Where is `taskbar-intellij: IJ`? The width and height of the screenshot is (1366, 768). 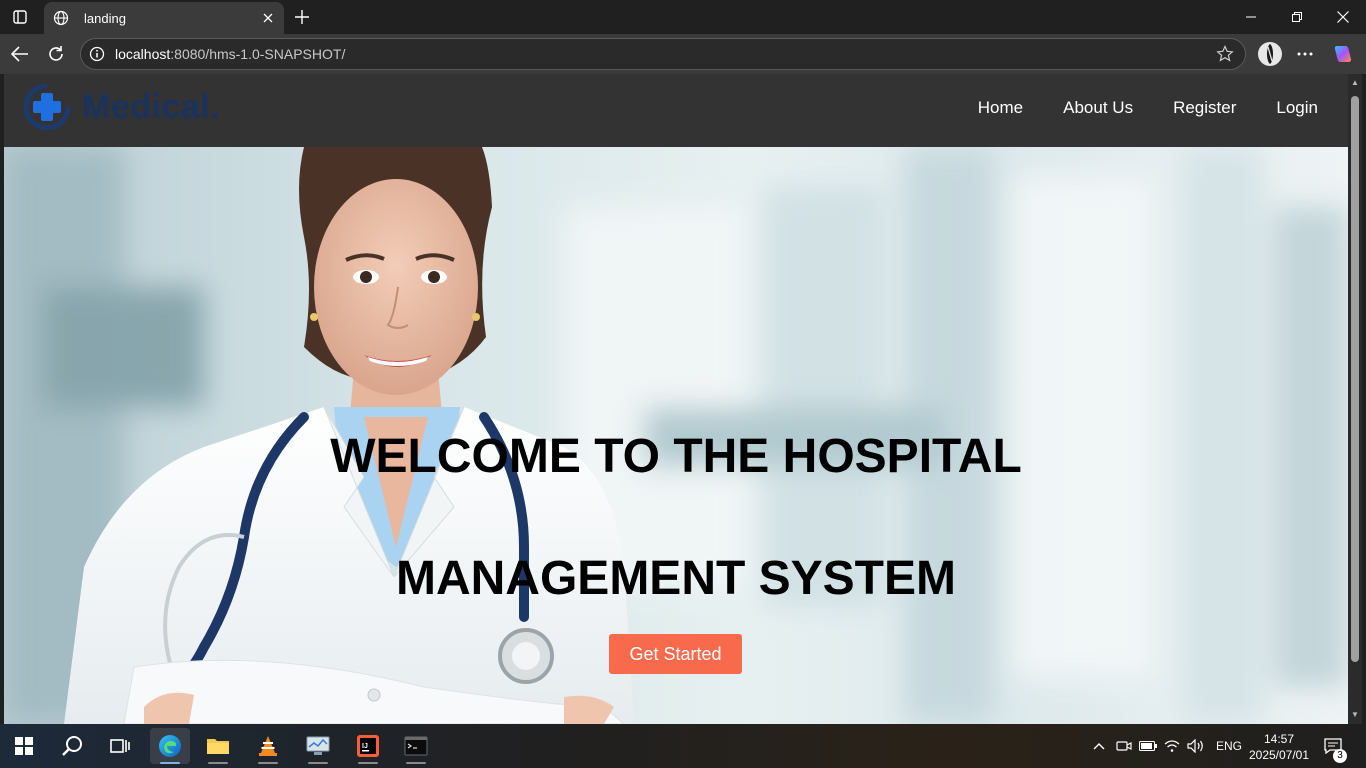
taskbar-intellij: IJ is located at coordinates (368, 746).